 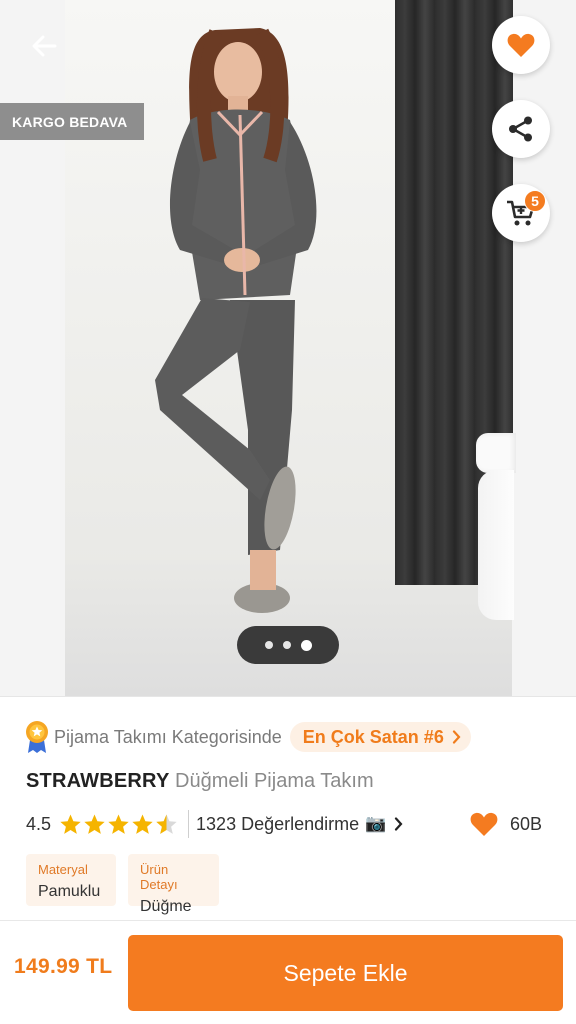 I want to click on product-title: STRAWBERRY Düğmeli Pijama Takım, so click(x=200, y=781).